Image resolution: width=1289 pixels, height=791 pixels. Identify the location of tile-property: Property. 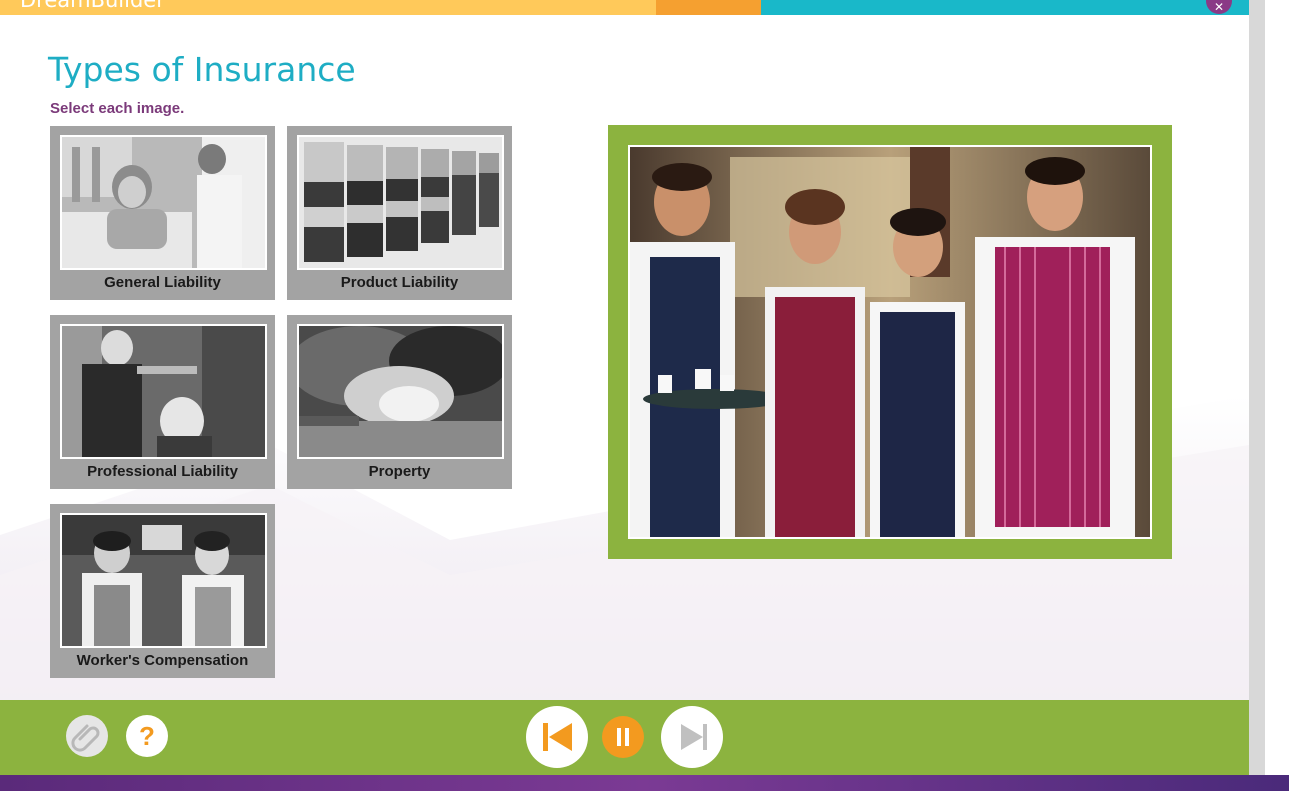
(399, 402).